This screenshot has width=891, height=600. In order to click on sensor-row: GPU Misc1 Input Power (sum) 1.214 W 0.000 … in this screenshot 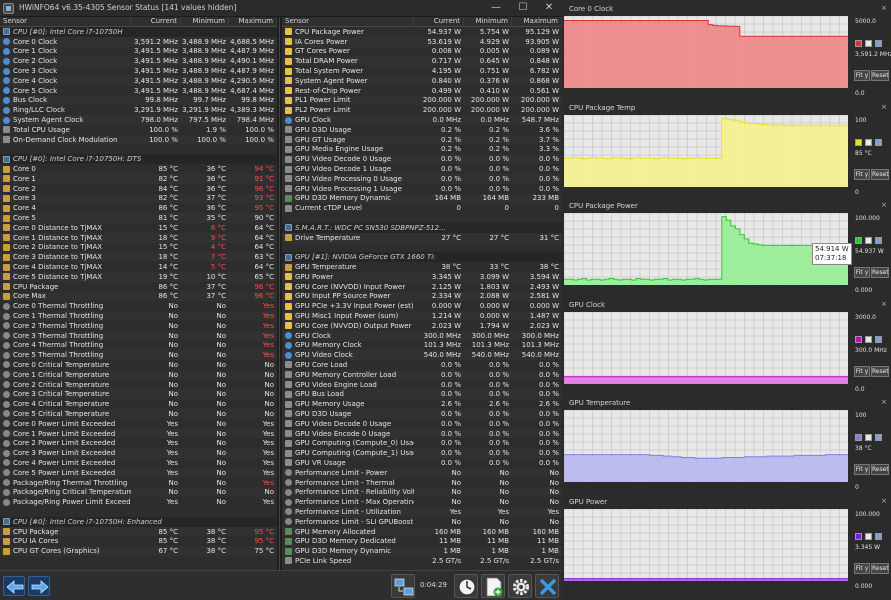, I will do `click(422, 316)`.